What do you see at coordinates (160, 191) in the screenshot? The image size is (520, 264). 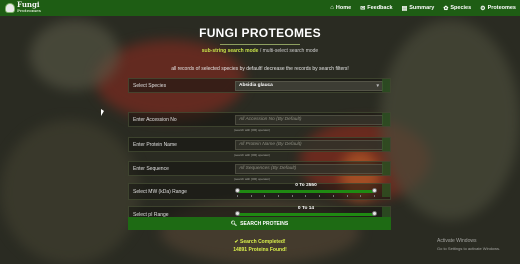 I see `mw-range-label: Select MW (kDa) Range` at bounding box center [160, 191].